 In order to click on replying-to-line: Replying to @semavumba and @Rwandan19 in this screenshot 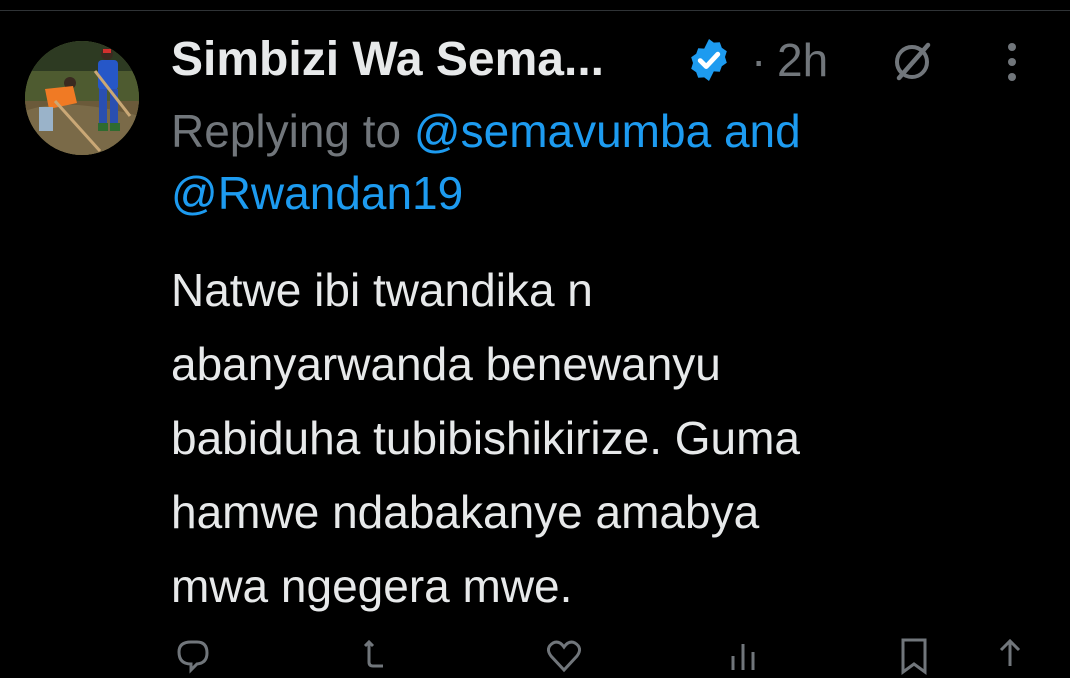, I will do `click(601, 162)`.